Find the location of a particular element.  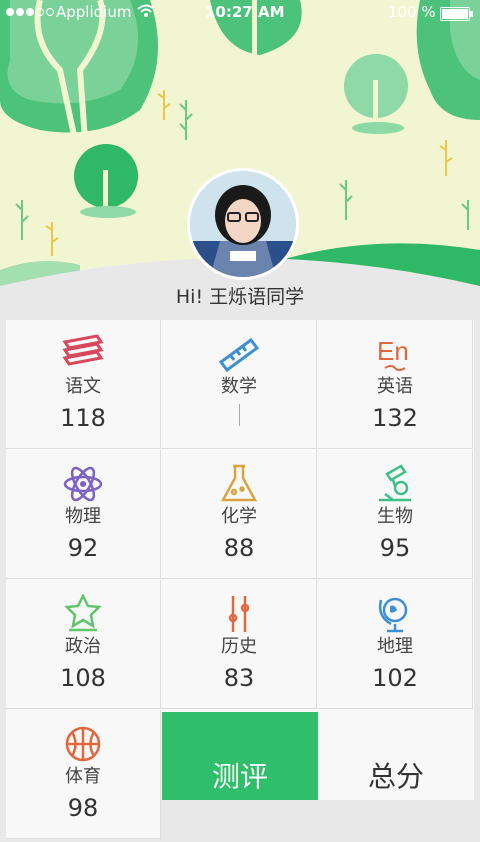

flask-icon is located at coordinates (239, 483).